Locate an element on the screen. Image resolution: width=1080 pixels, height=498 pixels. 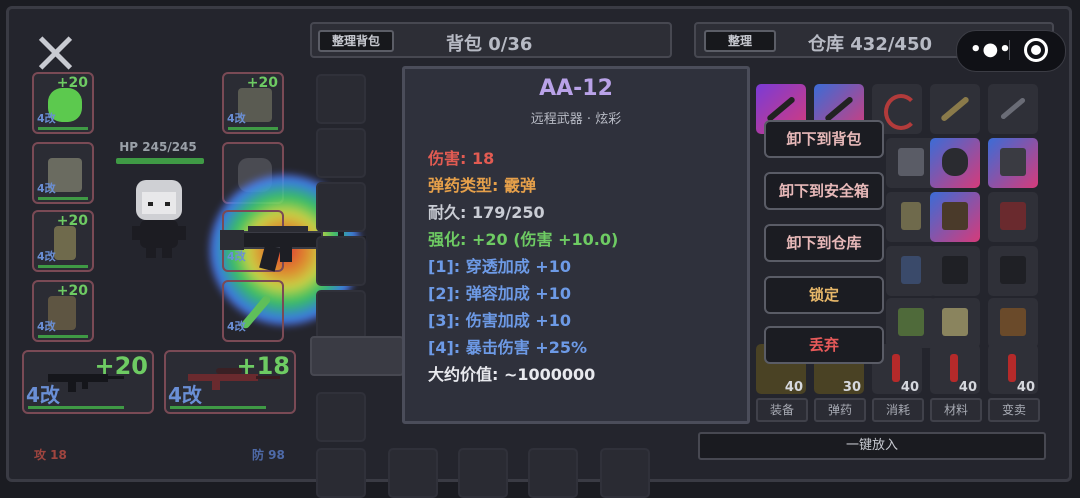
equip-slot-melee: 4改 is located at coordinates (253, 311).